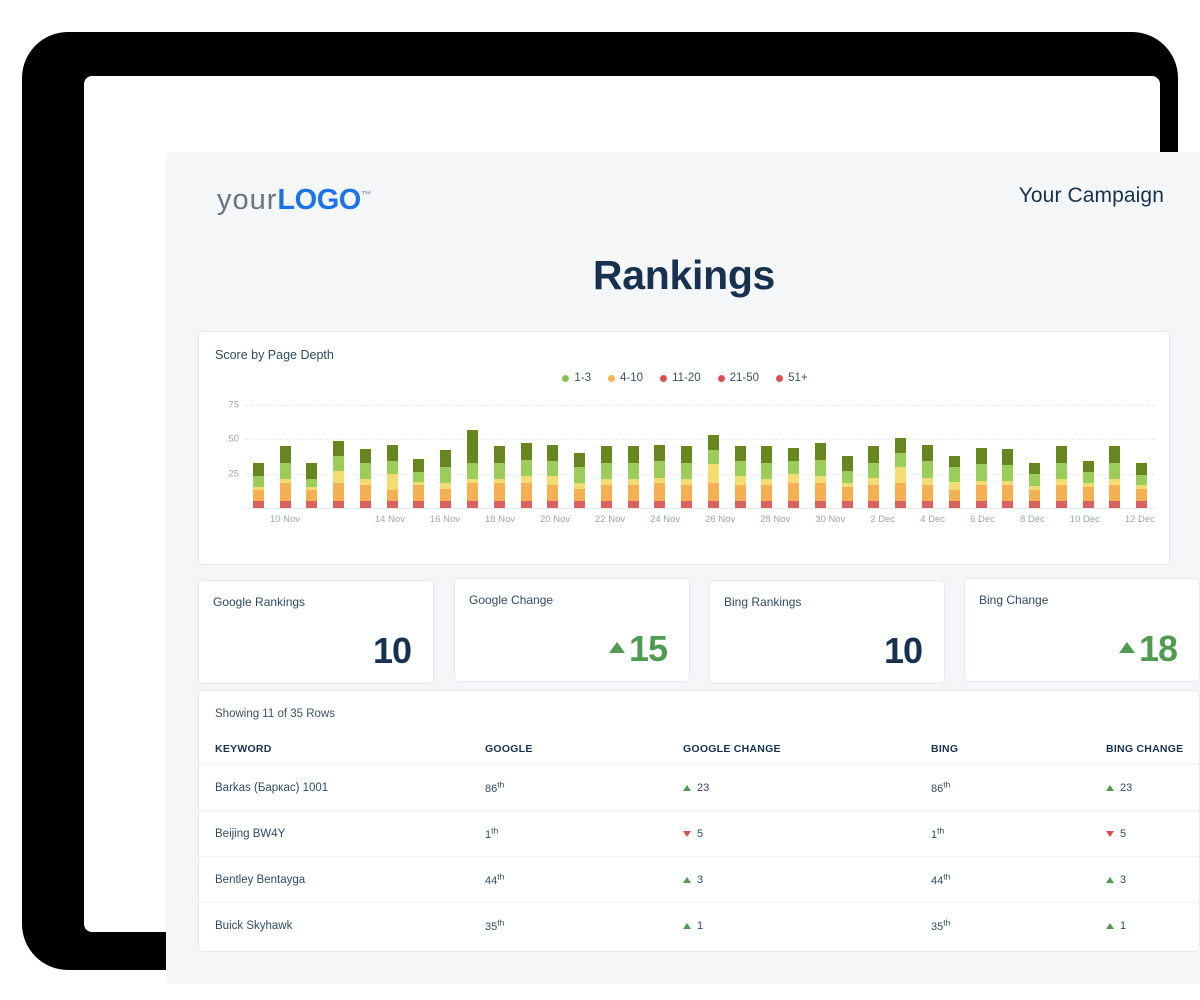  I want to click on legend-item-11-20: 11-20, so click(680, 378).